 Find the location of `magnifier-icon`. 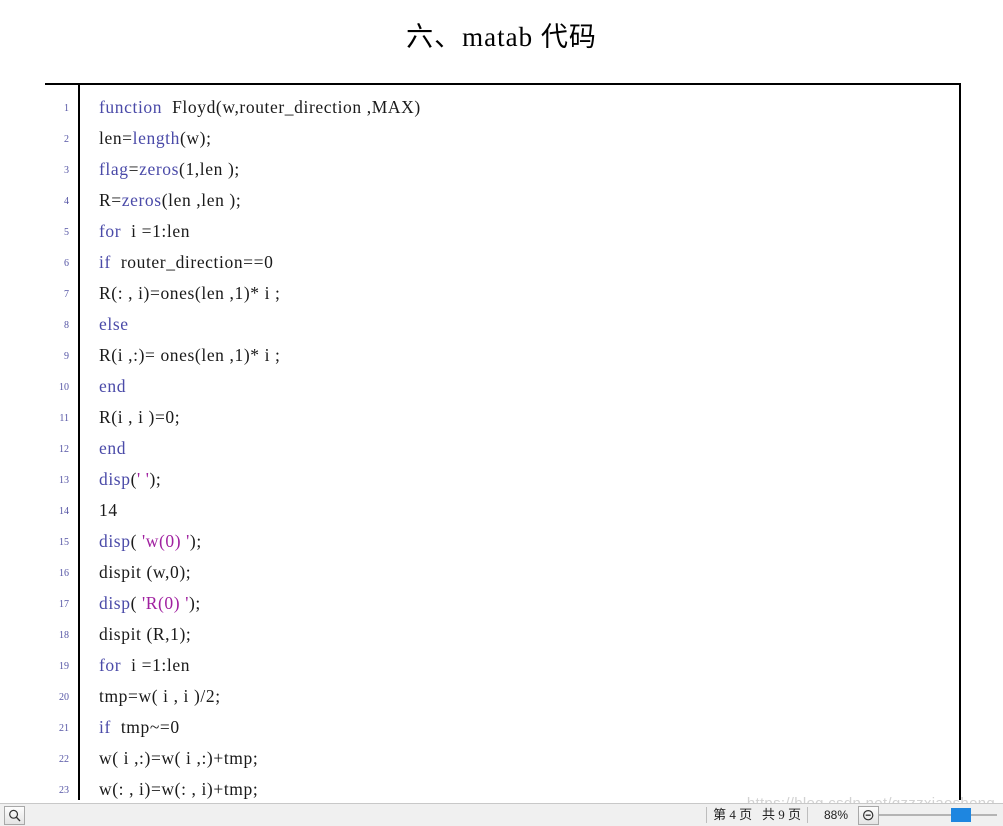

magnifier-icon is located at coordinates (14, 815).